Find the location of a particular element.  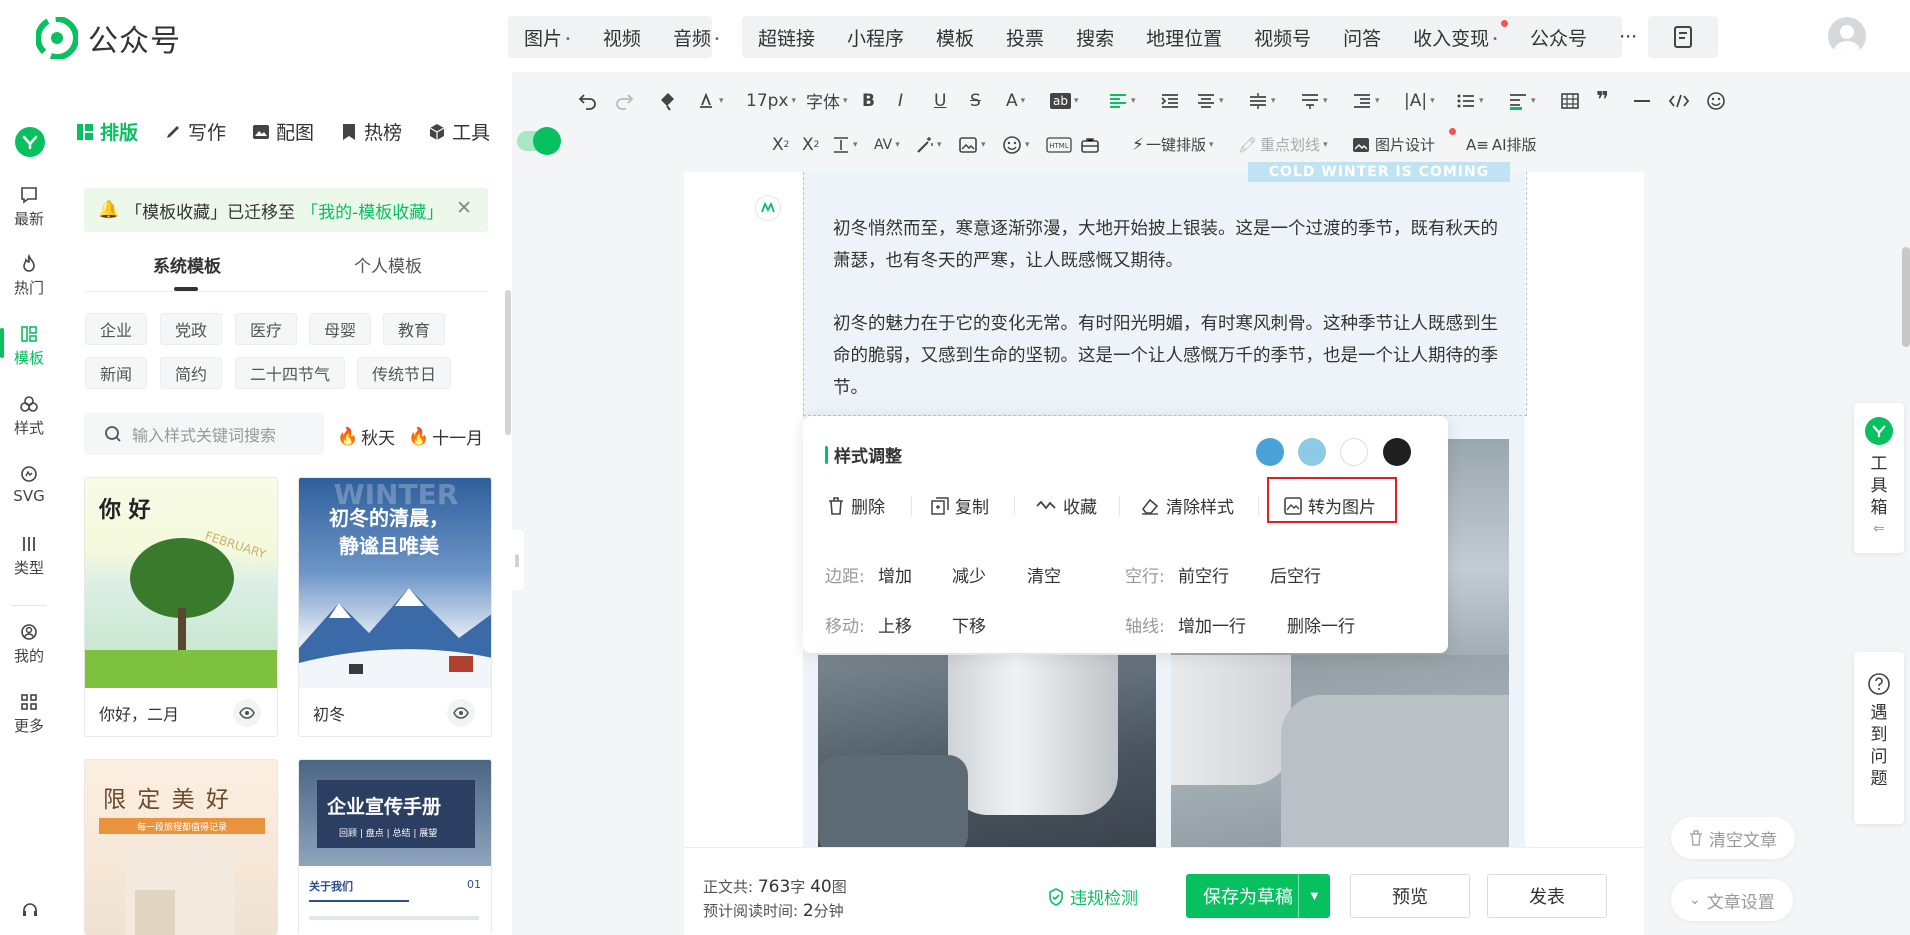

insert-miniprogram-button: 小程序 is located at coordinates (875, 37).